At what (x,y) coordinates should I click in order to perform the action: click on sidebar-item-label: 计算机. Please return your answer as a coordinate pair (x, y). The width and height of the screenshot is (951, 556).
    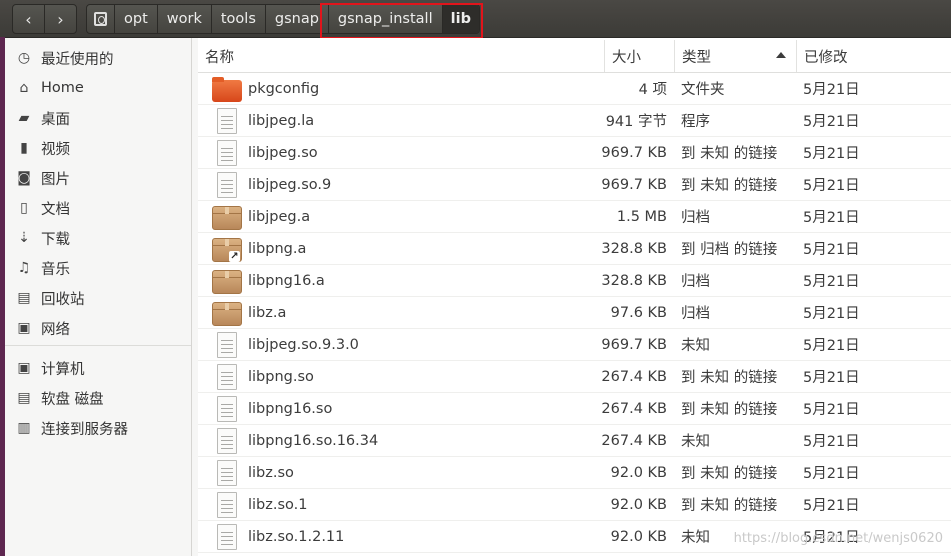
    Looking at the image, I should click on (63, 369).